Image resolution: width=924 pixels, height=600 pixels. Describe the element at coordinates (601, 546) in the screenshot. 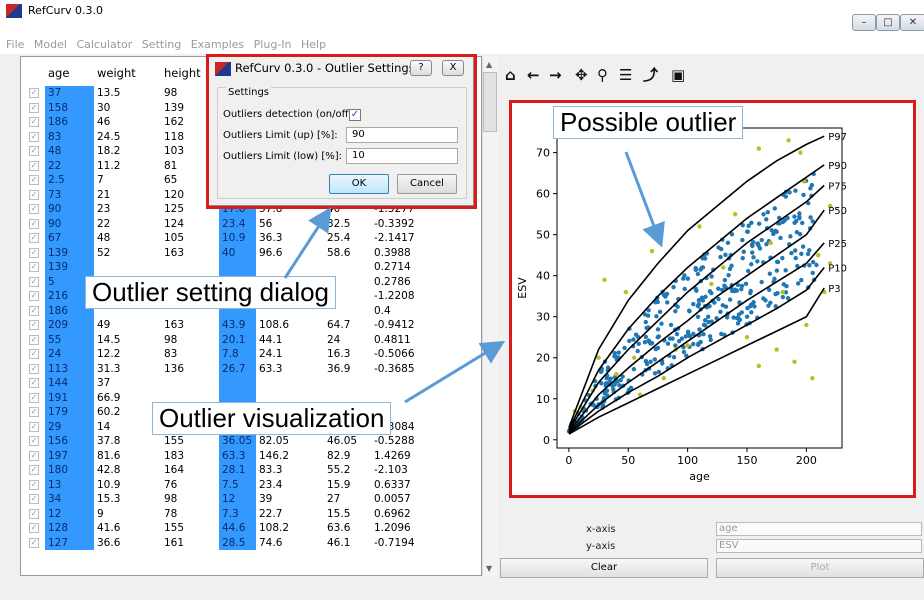

I see `y-axis-label: y-axis` at that location.